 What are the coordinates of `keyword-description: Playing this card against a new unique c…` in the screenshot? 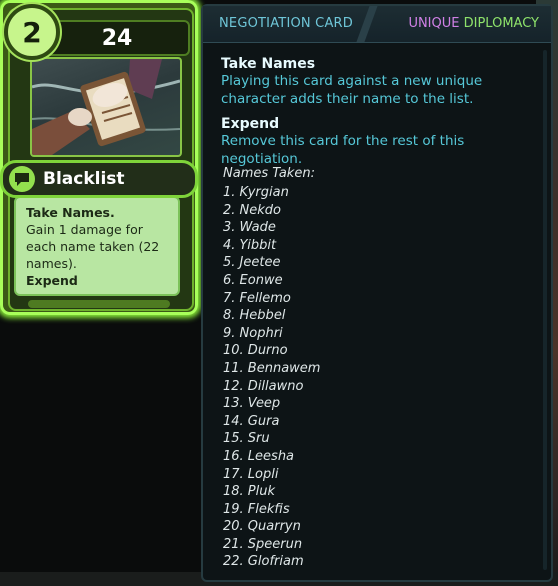 It's located at (352, 90).